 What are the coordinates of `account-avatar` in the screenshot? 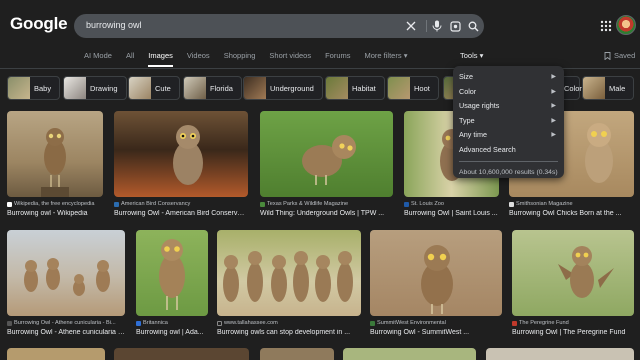 It's located at (626, 25).